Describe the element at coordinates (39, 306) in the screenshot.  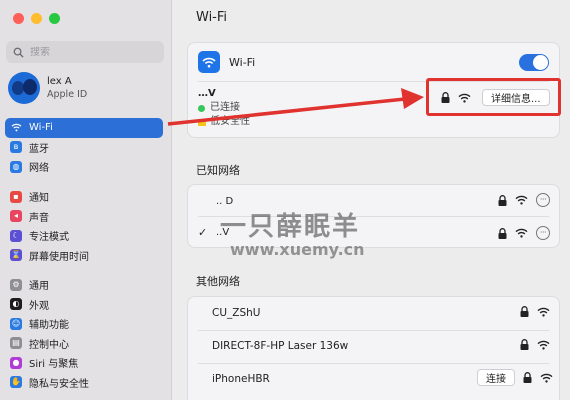
I see `sidebar-item-label: 外观` at that location.